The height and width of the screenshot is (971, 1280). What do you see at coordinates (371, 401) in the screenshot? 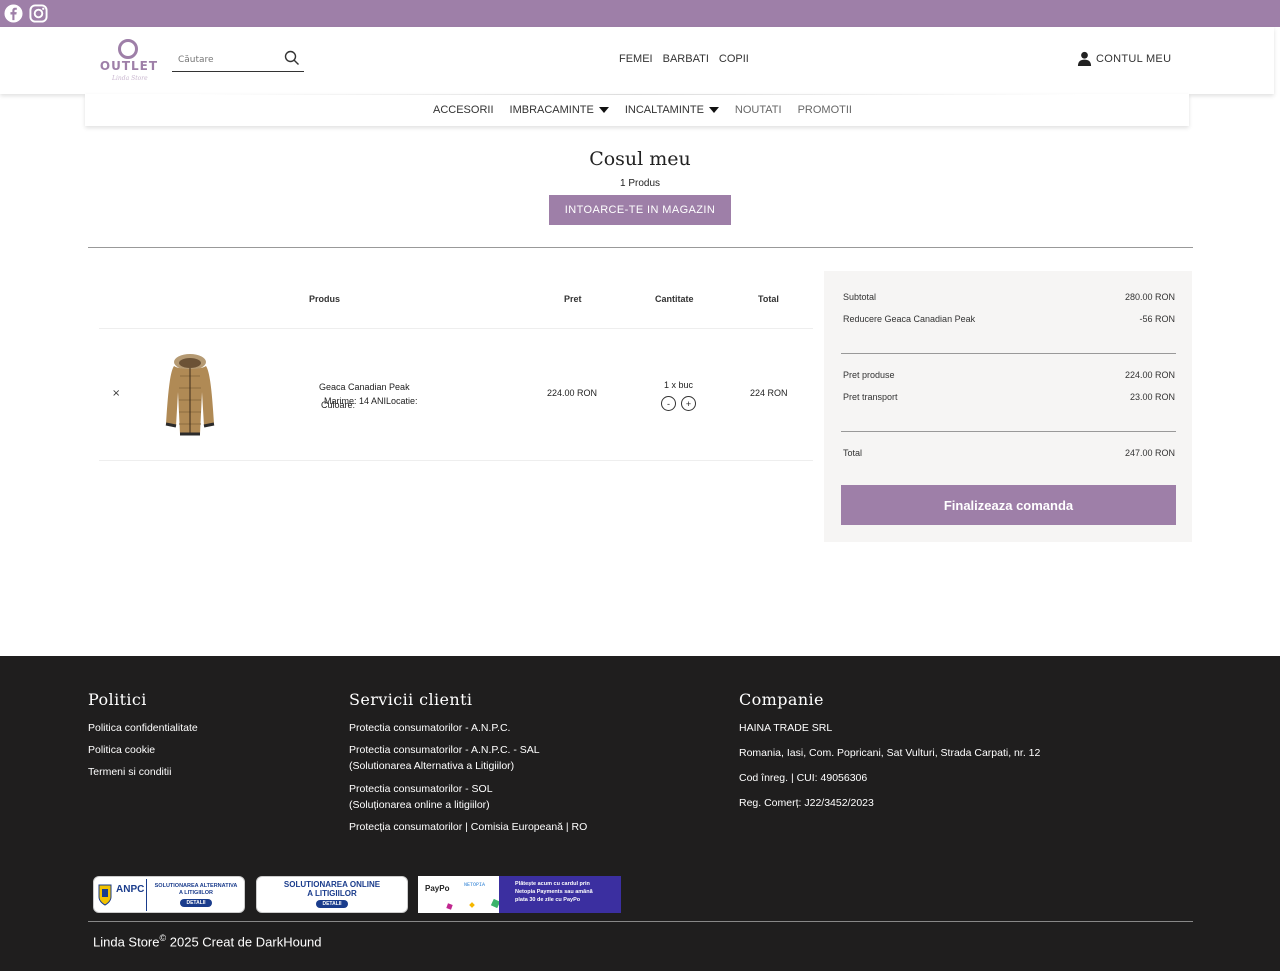
I see `product-size-label: Marime: 14 ANILocatie:` at bounding box center [371, 401].